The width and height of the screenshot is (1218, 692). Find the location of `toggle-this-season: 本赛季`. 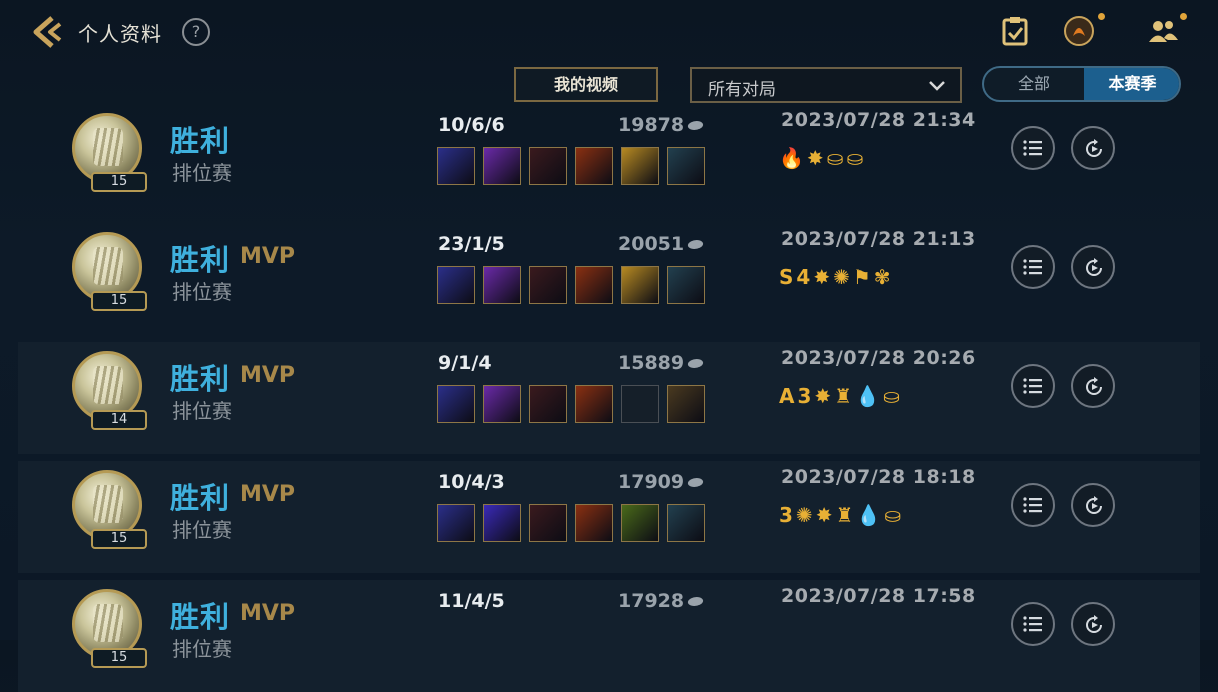

toggle-this-season: 本赛季 is located at coordinates (1131, 84).